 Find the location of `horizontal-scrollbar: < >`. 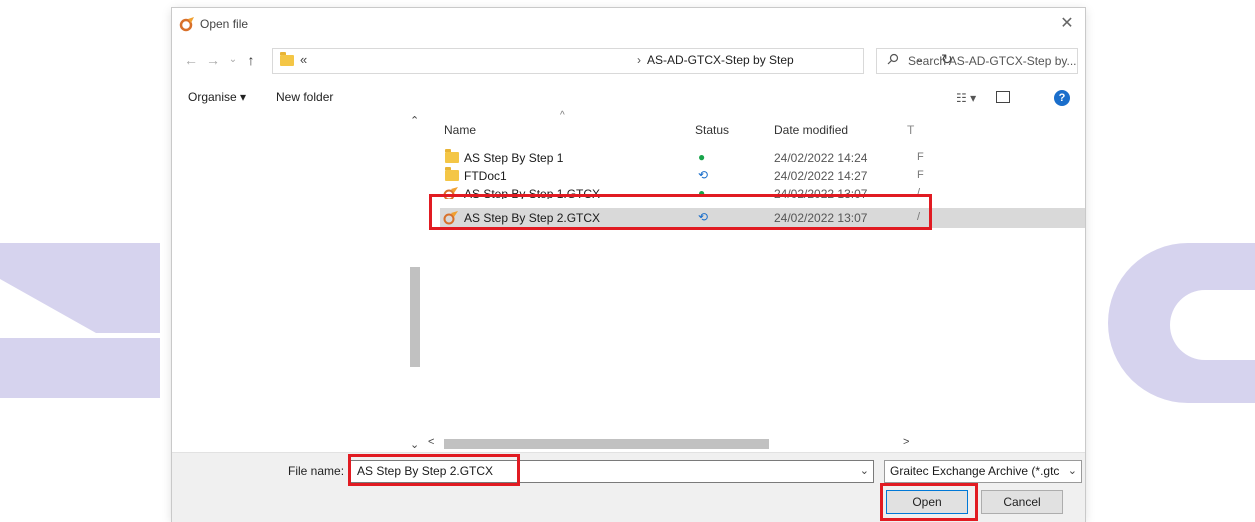

horizontal-scrollbar: < > is located at coordinates (753, 444).